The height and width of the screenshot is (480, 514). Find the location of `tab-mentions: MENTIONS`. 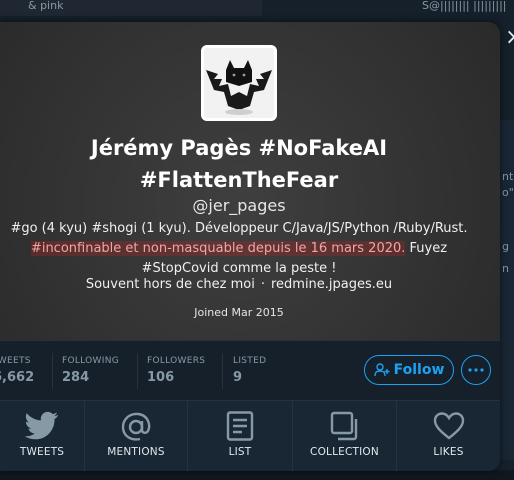

tab-mentions: MENTIONS is located at coordinates (136, 436).